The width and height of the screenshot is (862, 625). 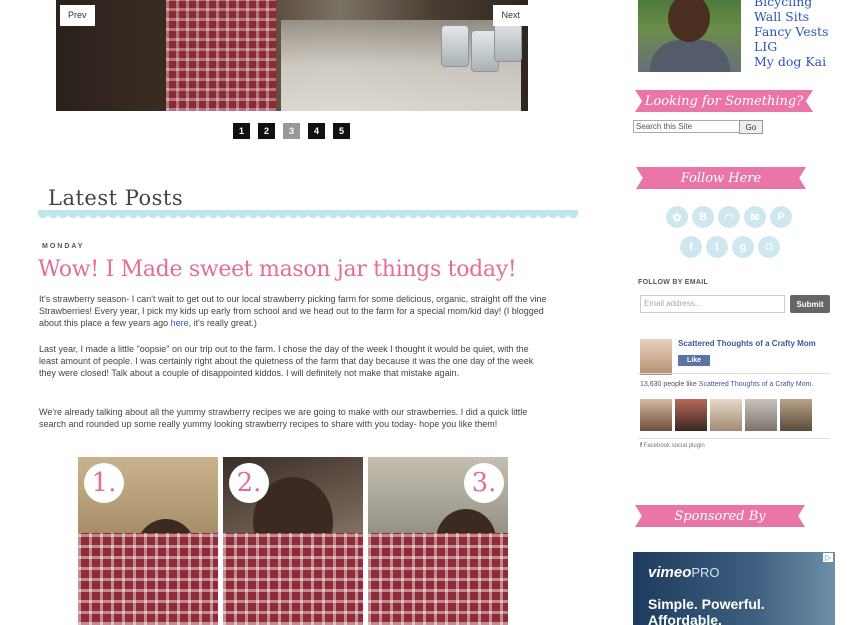 I want to click on sidebar-link-fancy-vests: Fancy Vests, so click(x=791, y=31).